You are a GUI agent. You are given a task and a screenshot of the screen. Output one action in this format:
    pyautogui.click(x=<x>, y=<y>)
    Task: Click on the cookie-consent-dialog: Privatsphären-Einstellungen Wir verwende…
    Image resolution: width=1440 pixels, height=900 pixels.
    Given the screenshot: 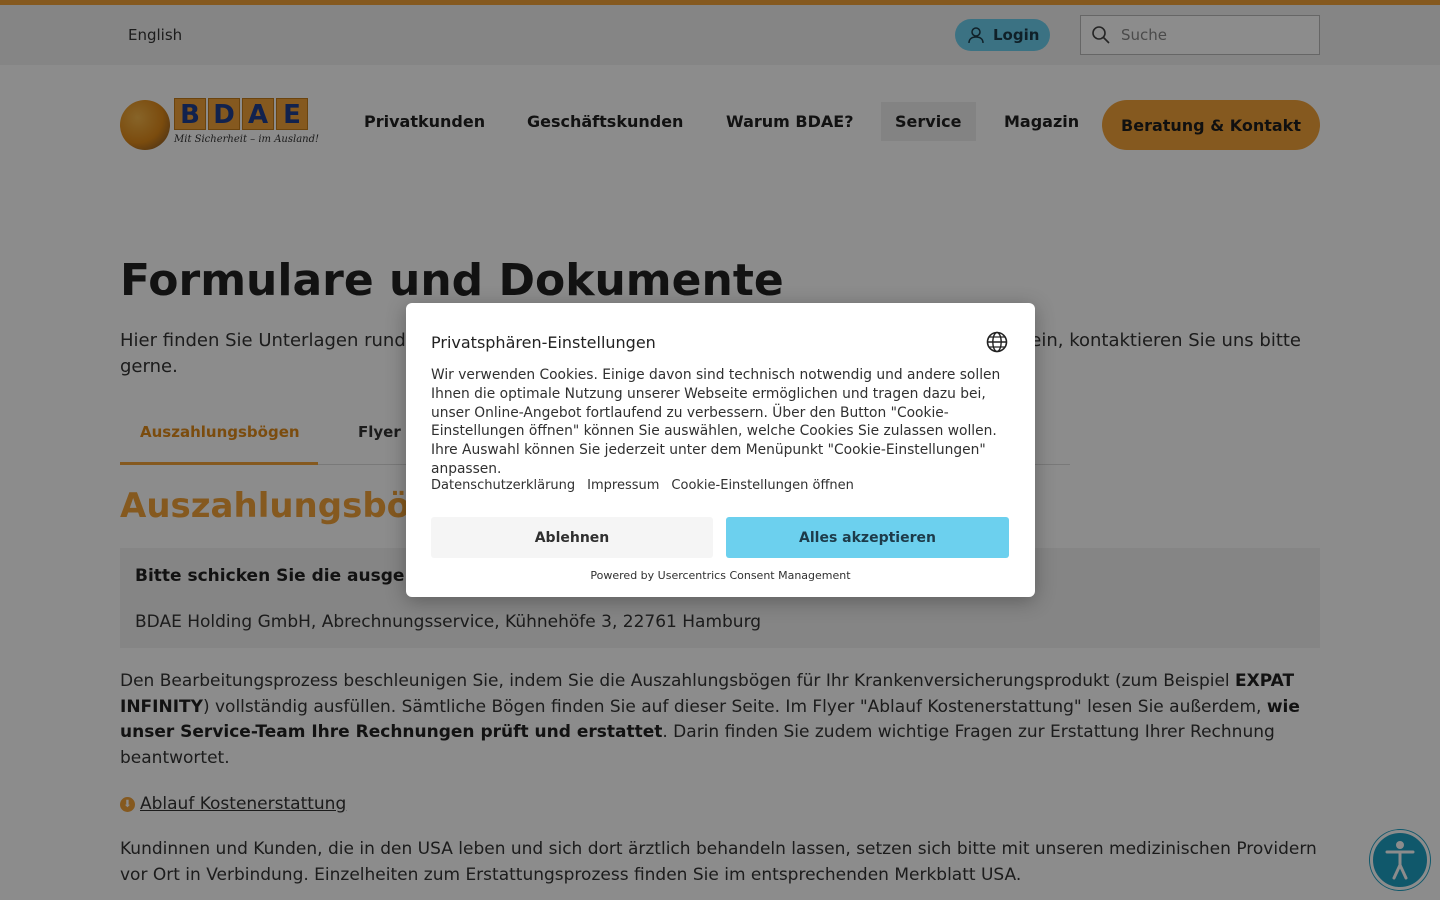 What is the action you would take?
    pyautogui.click(x=720, y=450)
    